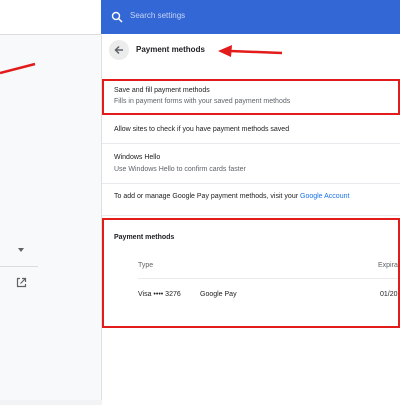 The width and height of the screenshot is (400, 405). Describe the element at coordinates (137, 157) in the screenshot. I see `windows-hello-title: Windows Hello` at that location.